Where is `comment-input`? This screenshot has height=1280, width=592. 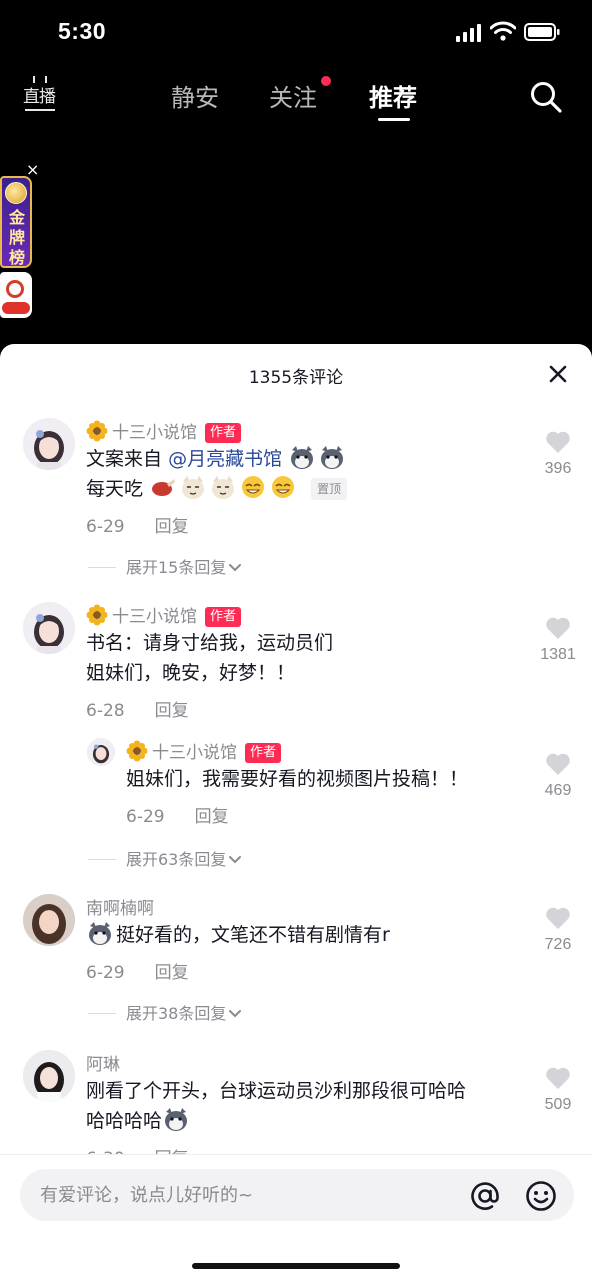 comment-input is located at coordinates (250, 1195).